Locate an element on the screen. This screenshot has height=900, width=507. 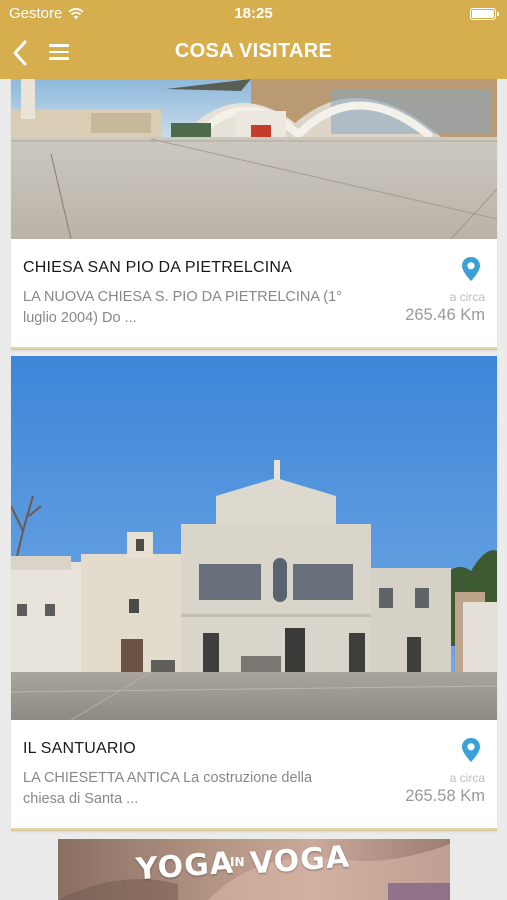
ad-banner-small-word: IN is located at coordinates (237, 862).